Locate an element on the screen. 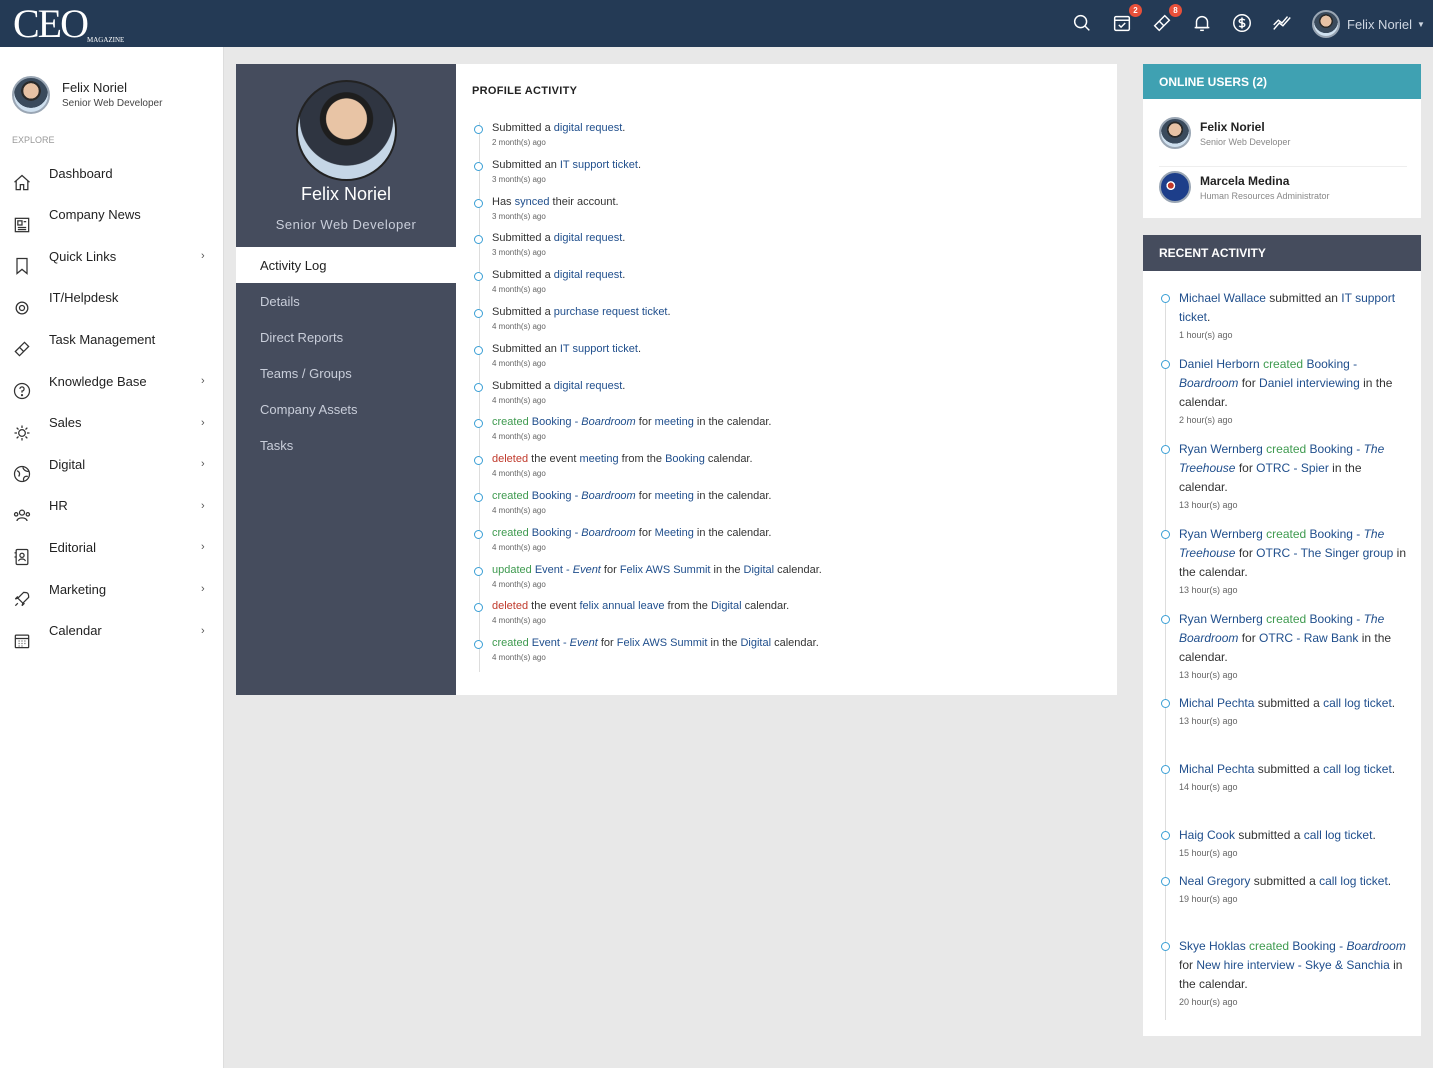 Image resolution: width=1433 pixels, height=1068 pixels. activity-link: purchase request ticket is located at coordinates (611, 312).